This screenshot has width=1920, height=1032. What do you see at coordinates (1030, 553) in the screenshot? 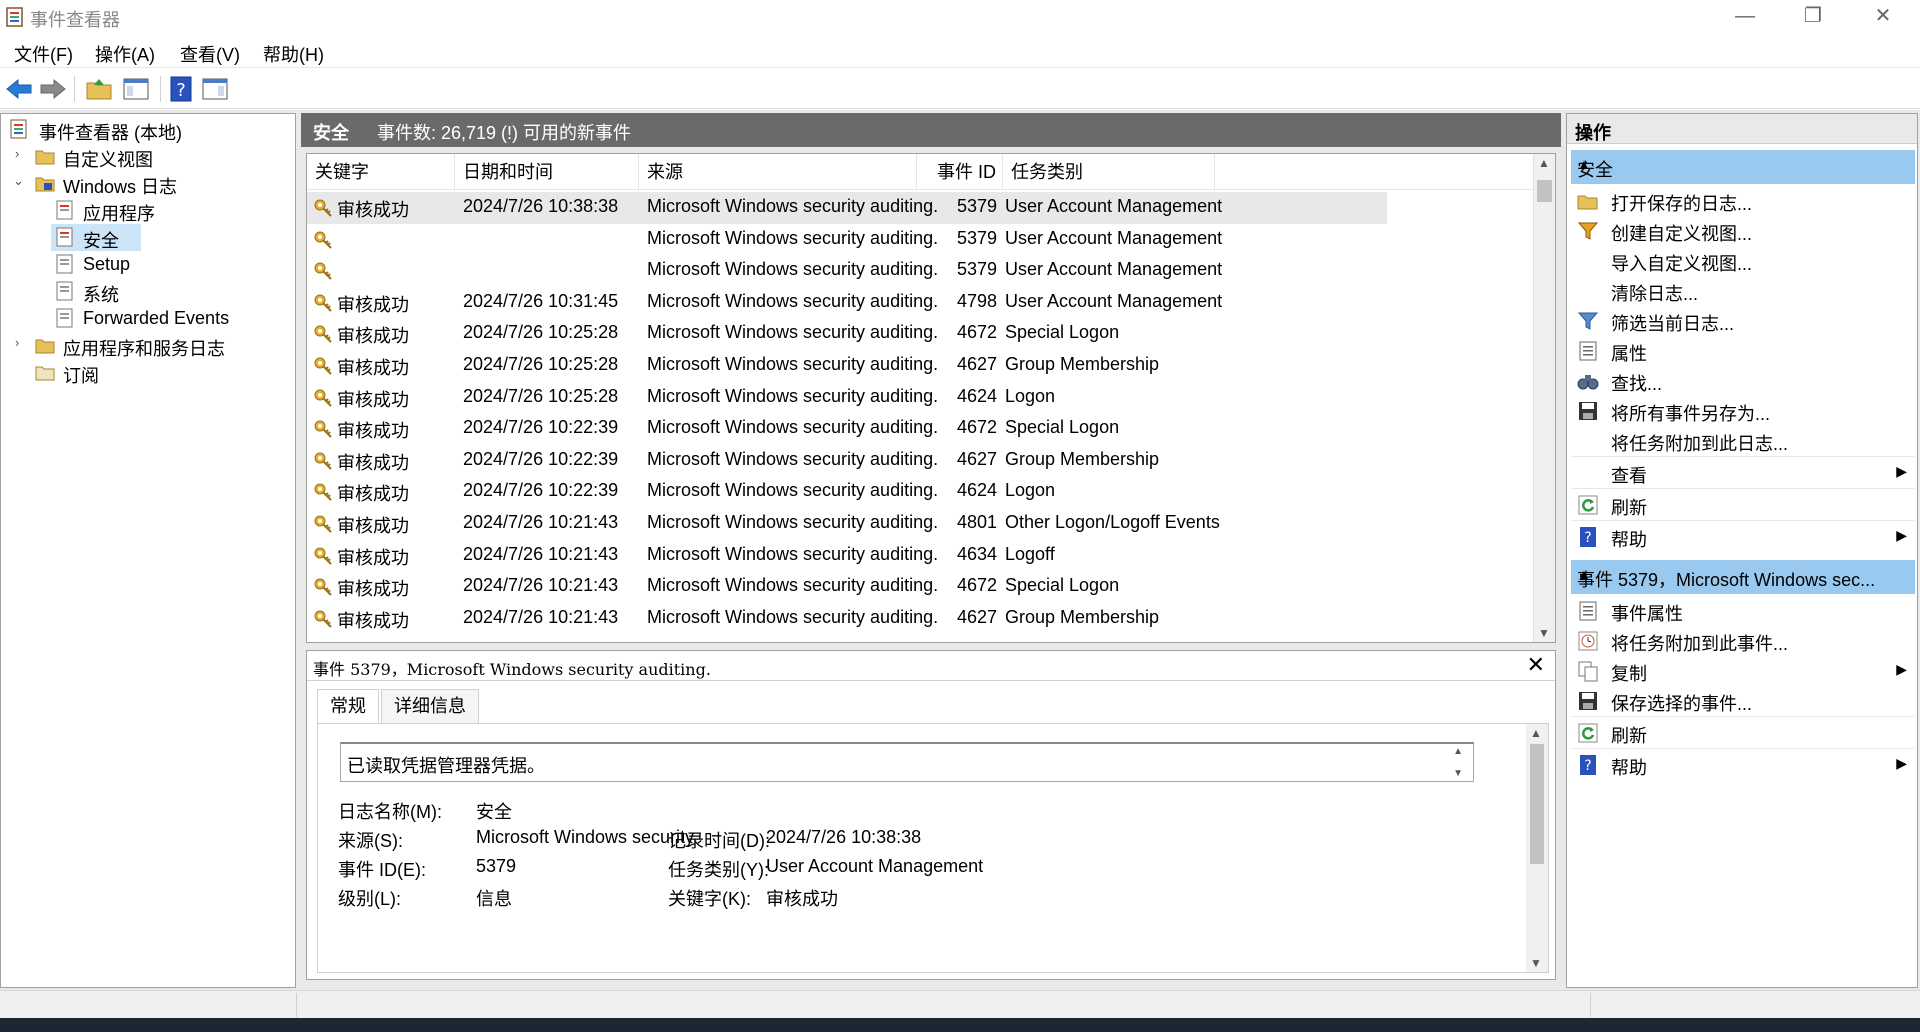
I see `cell-task: Logoff` at bounding box center [1030, 553].